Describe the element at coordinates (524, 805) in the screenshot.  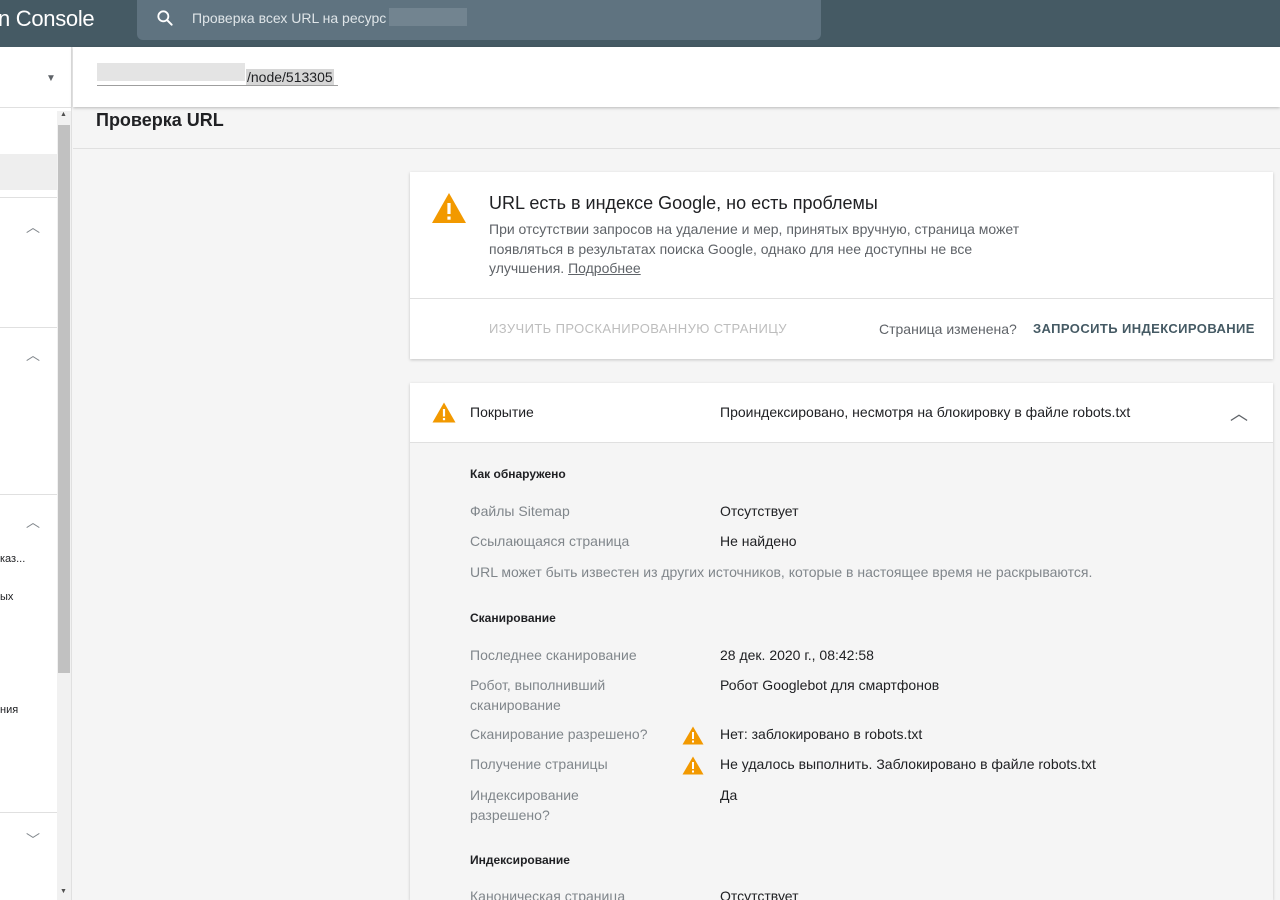
I see `indexing-allowed-label: Индексирование разрешено?` at that location.